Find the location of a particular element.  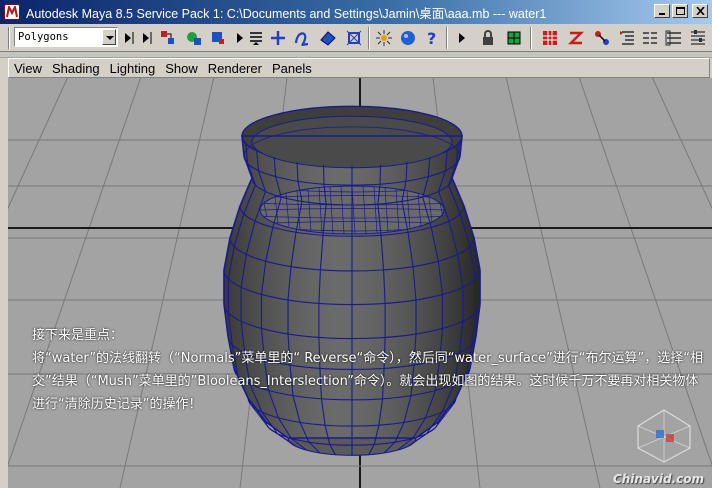

status-line-toolbar: Polygons ? is located at coordinates (356, 38).